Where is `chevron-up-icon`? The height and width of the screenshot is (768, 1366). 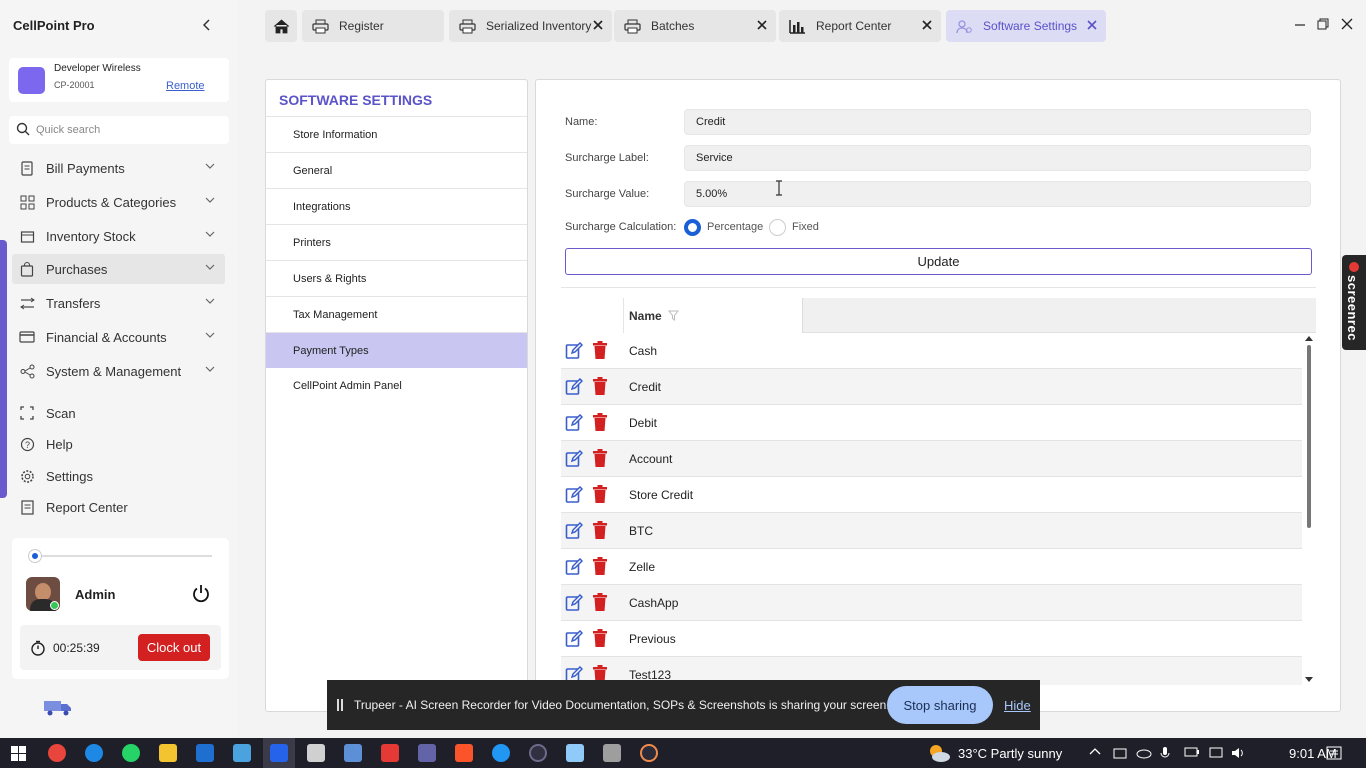 chevron-up-icon is located at coordinates (1095, 752).